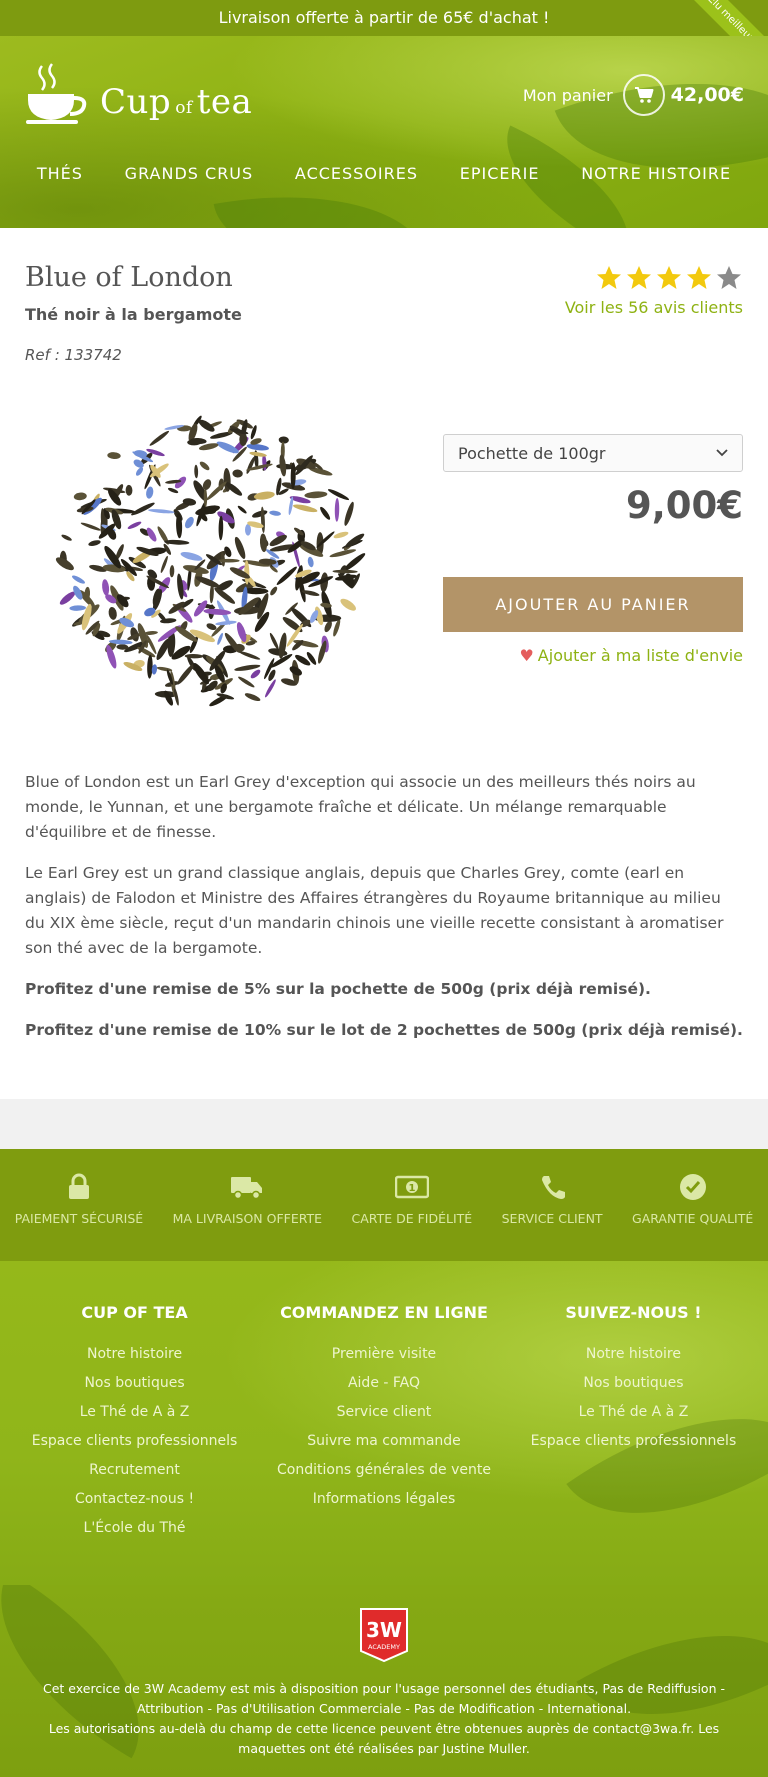 The image size is (768, 1777). Describe the element at coordinates (383, 1470) in the screenshot. I see `footer-link: Conditions générales de vente` at that location.